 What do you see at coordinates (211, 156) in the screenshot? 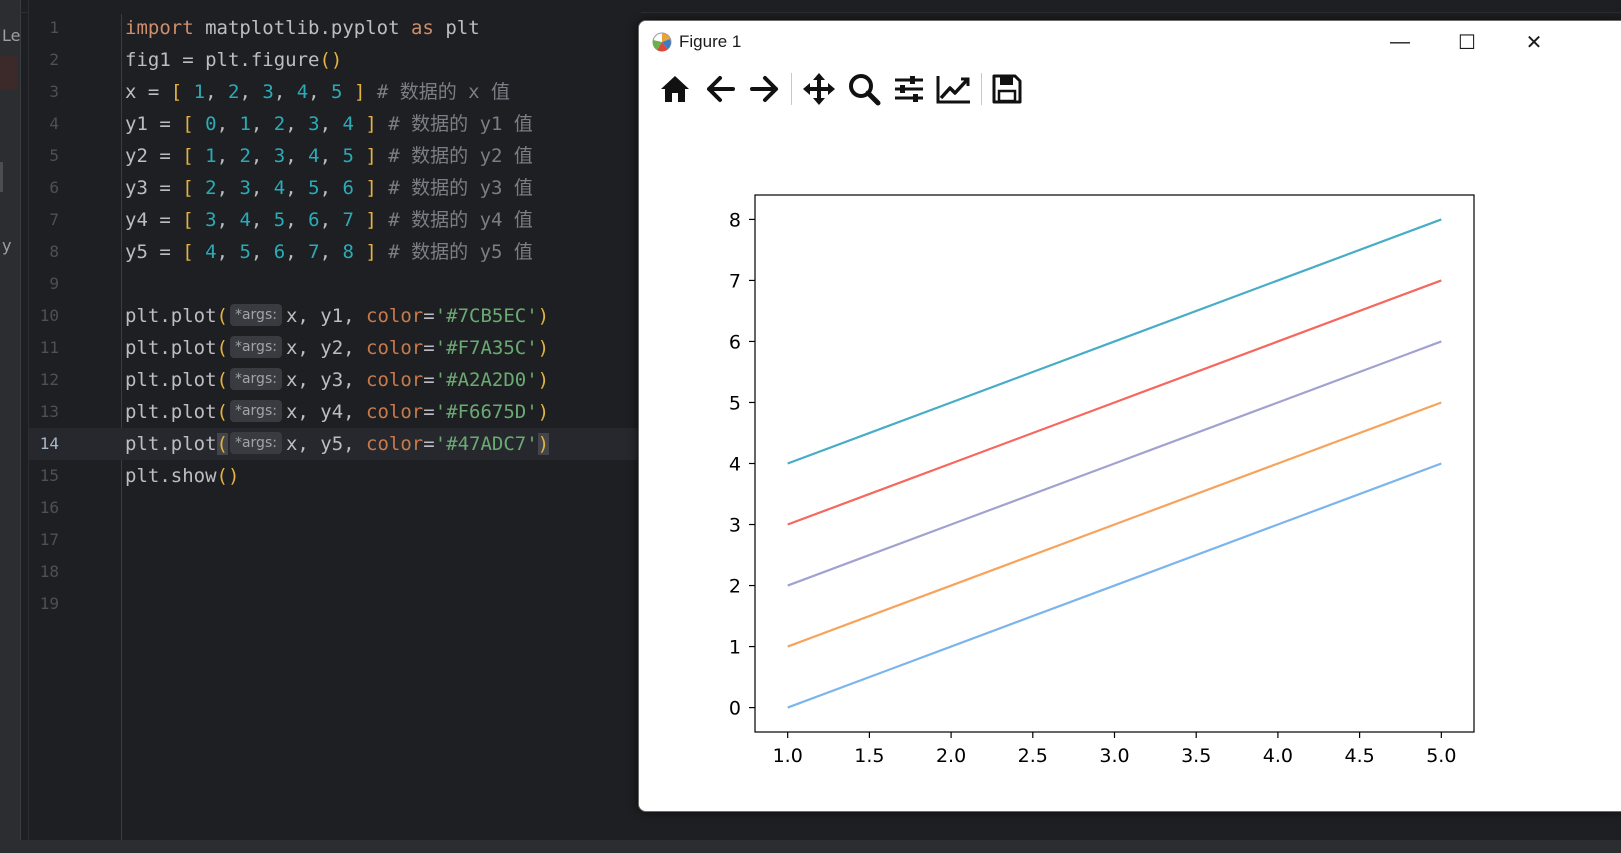
I see `code-token: 1` at bounding box center [211, 156].